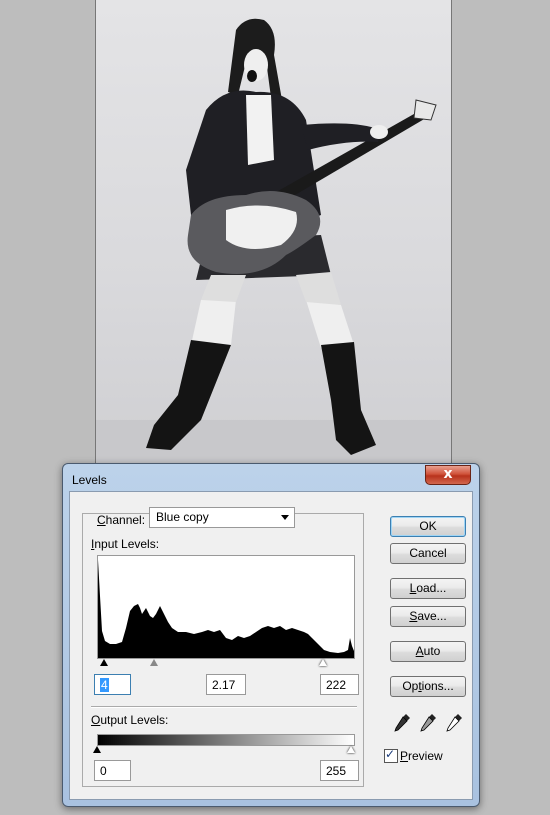 The width and height of the screenshot is (550, 815). Describe the element at coordinates (222, 517) in the screenshot. I see `channel-select: Blue copy` at that location.